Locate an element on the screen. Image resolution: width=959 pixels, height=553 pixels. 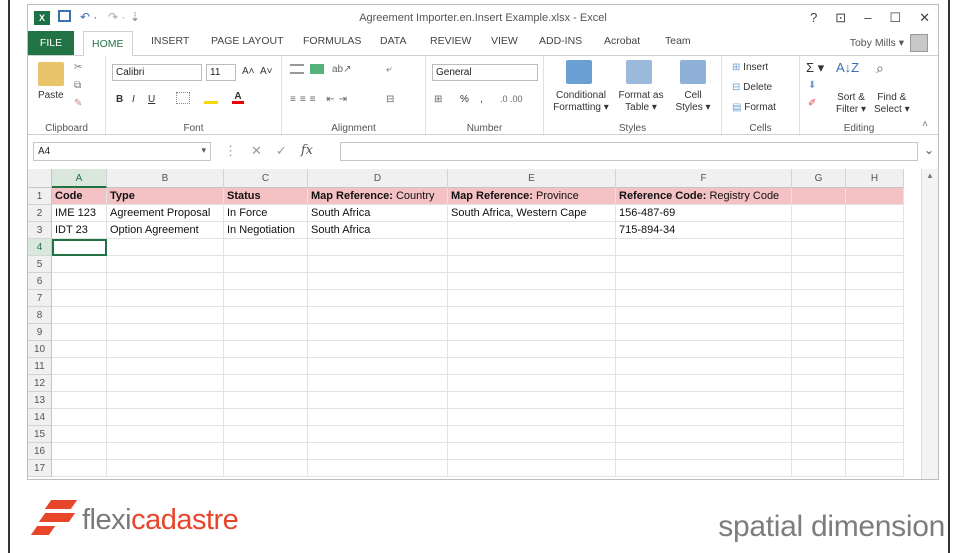
conditional-formatting-icon is located at coordinates (579, 72).